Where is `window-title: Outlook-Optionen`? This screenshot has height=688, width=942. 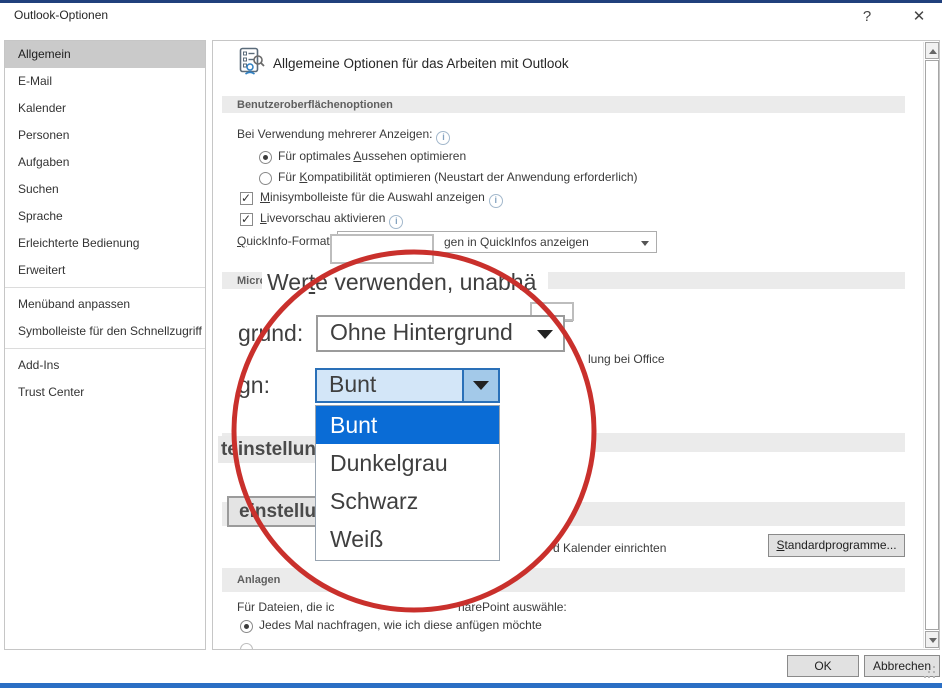 window-title: Outlook-Optionen is located at coordinates (61, 15).